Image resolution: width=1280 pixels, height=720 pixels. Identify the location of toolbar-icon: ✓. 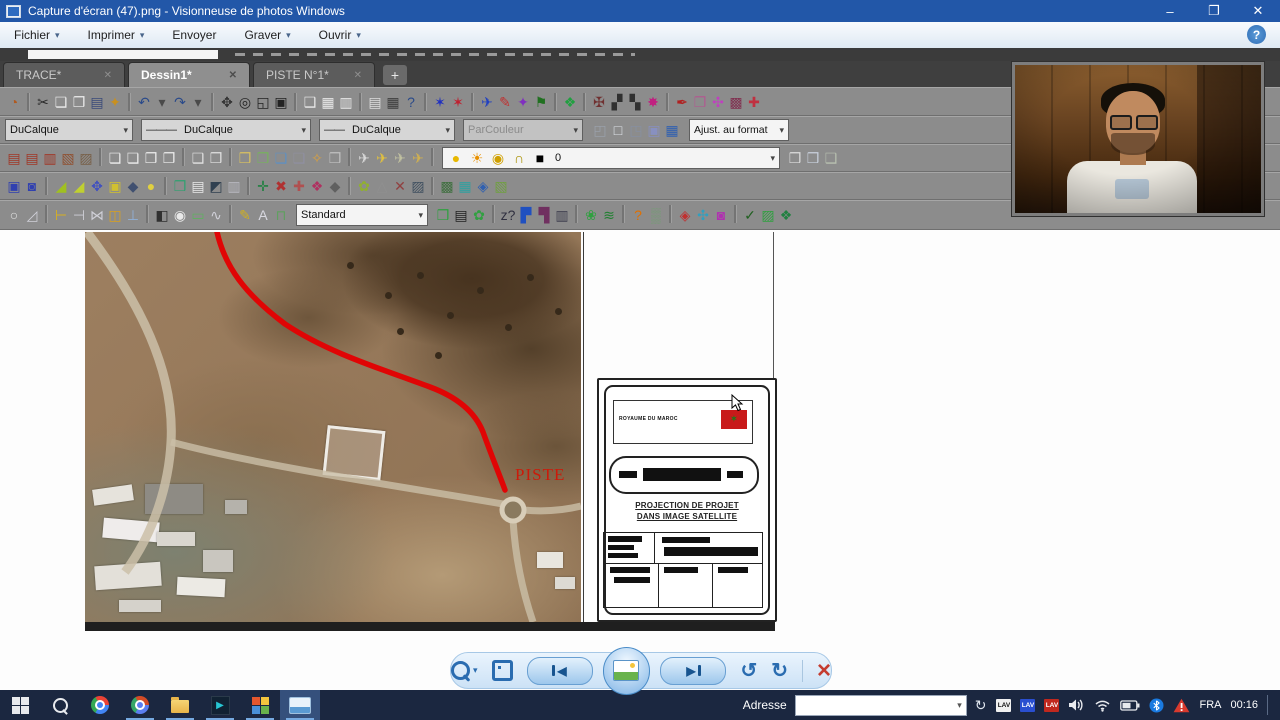
(750, 215).